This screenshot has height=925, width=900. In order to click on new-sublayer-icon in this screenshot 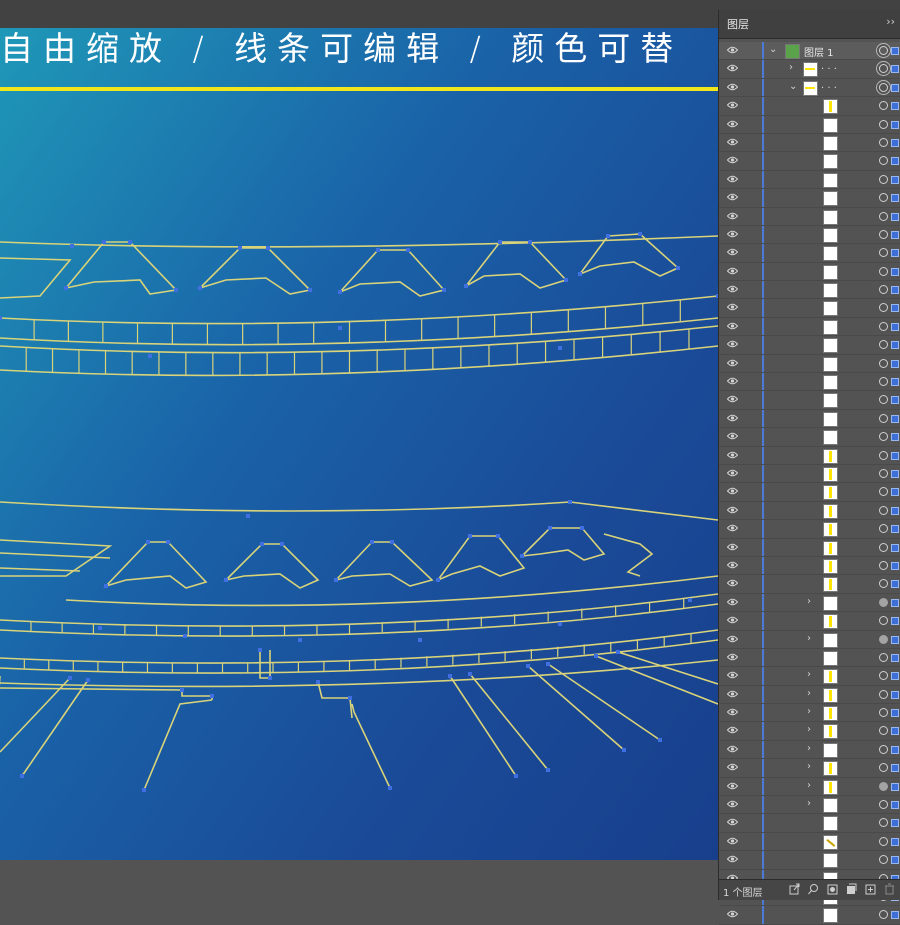, I will do `click(851, 889)`.